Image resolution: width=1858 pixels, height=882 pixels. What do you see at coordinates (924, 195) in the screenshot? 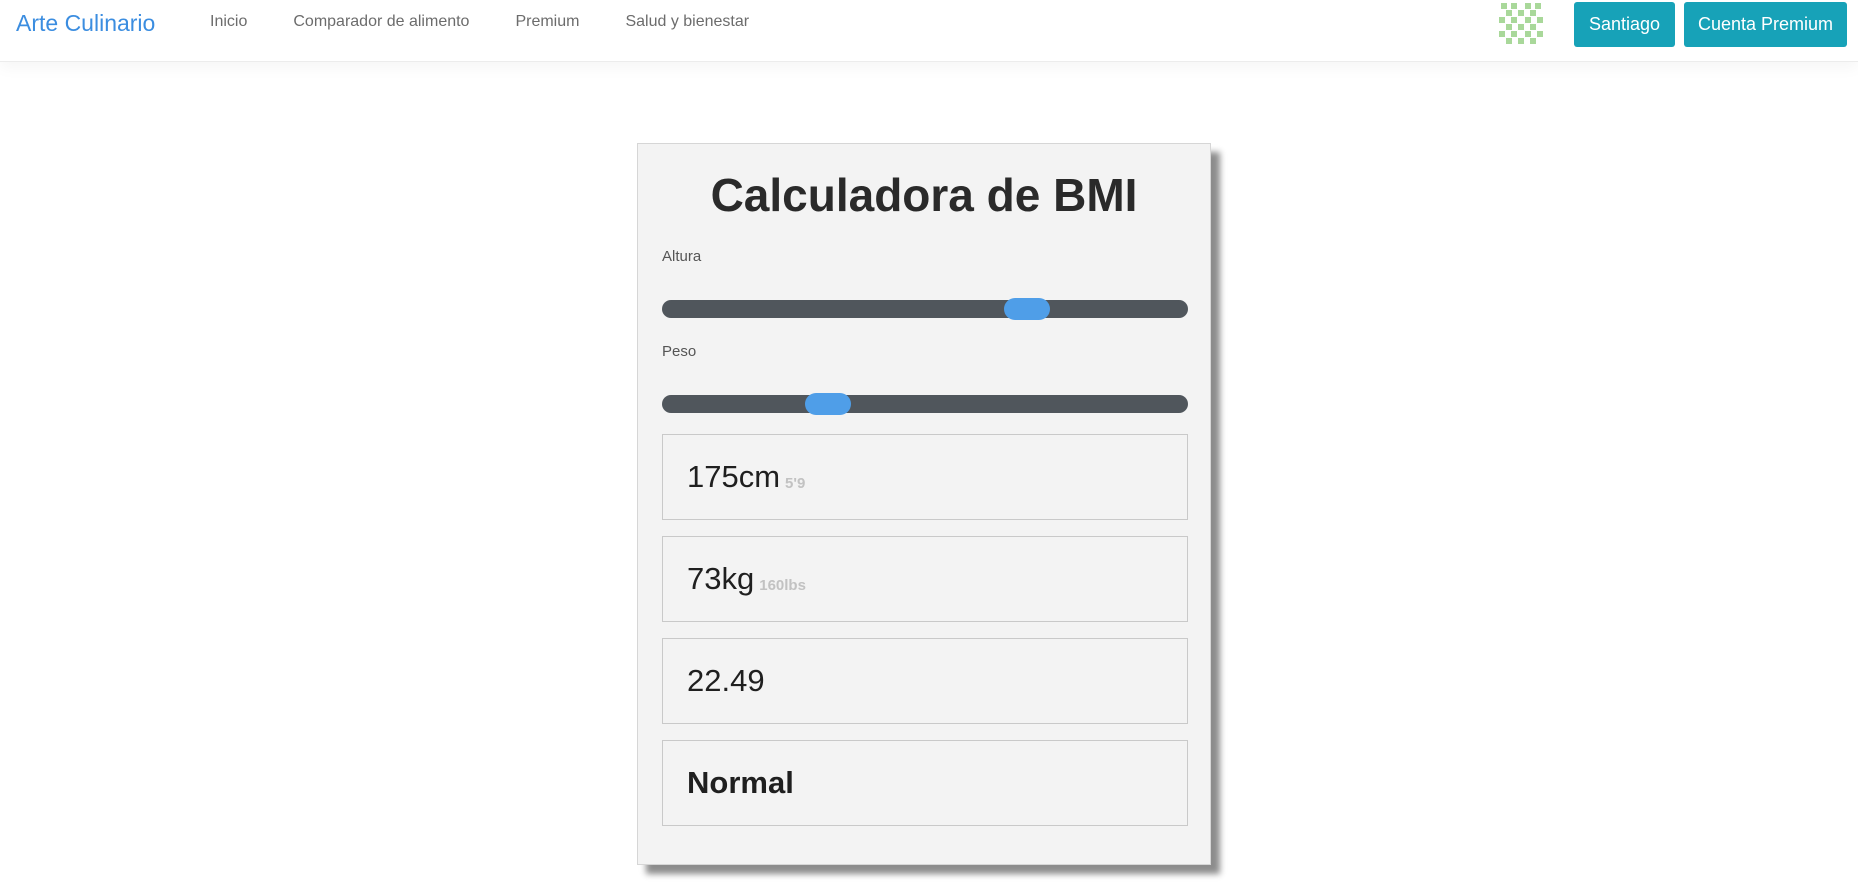
I see `calculator-title: Calculadora de BMI` at bounding box center [924, 195].